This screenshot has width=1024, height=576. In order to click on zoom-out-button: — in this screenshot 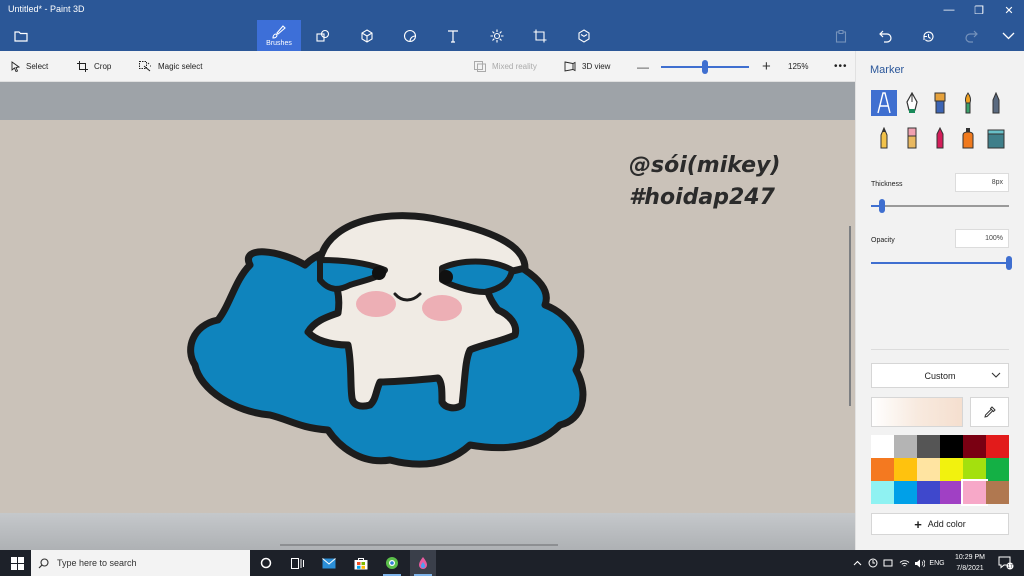, I will do `click(643, 66)`.